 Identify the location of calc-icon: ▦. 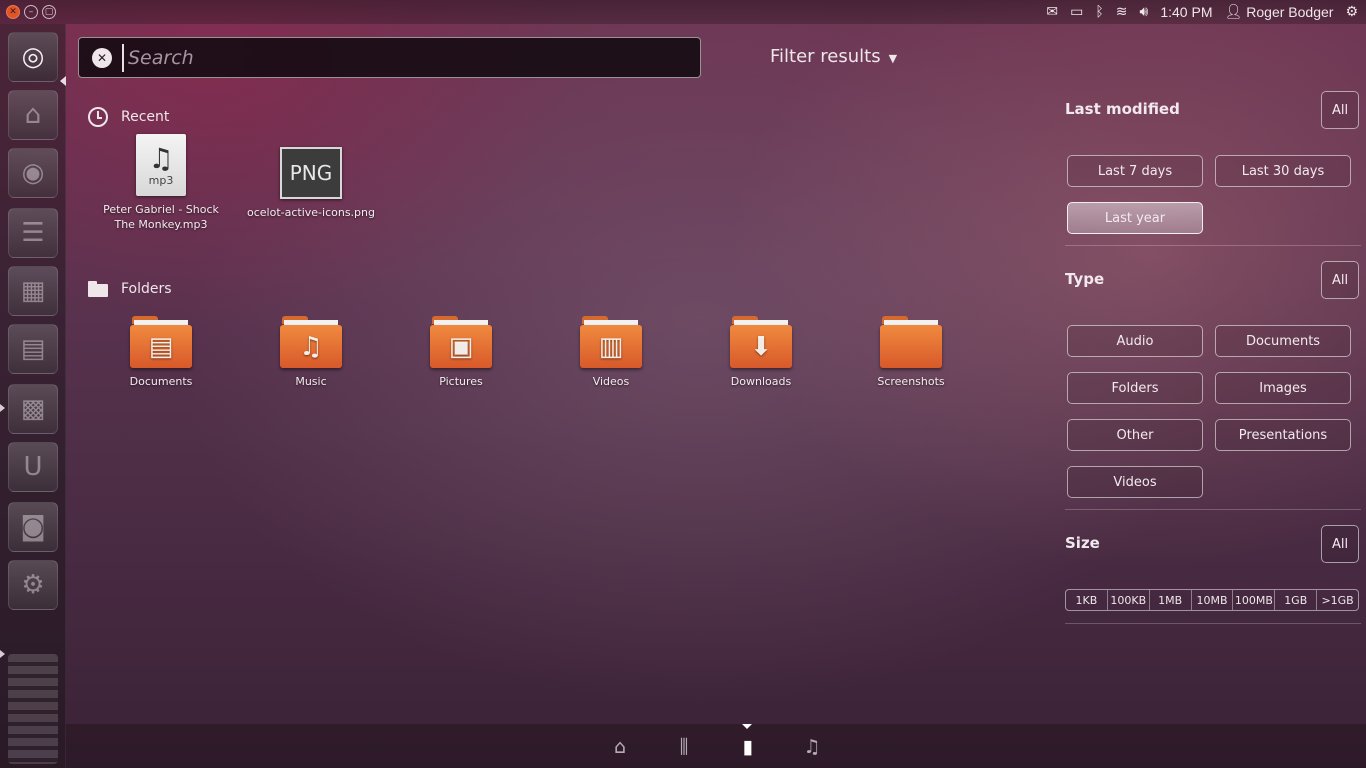
(33, 291).